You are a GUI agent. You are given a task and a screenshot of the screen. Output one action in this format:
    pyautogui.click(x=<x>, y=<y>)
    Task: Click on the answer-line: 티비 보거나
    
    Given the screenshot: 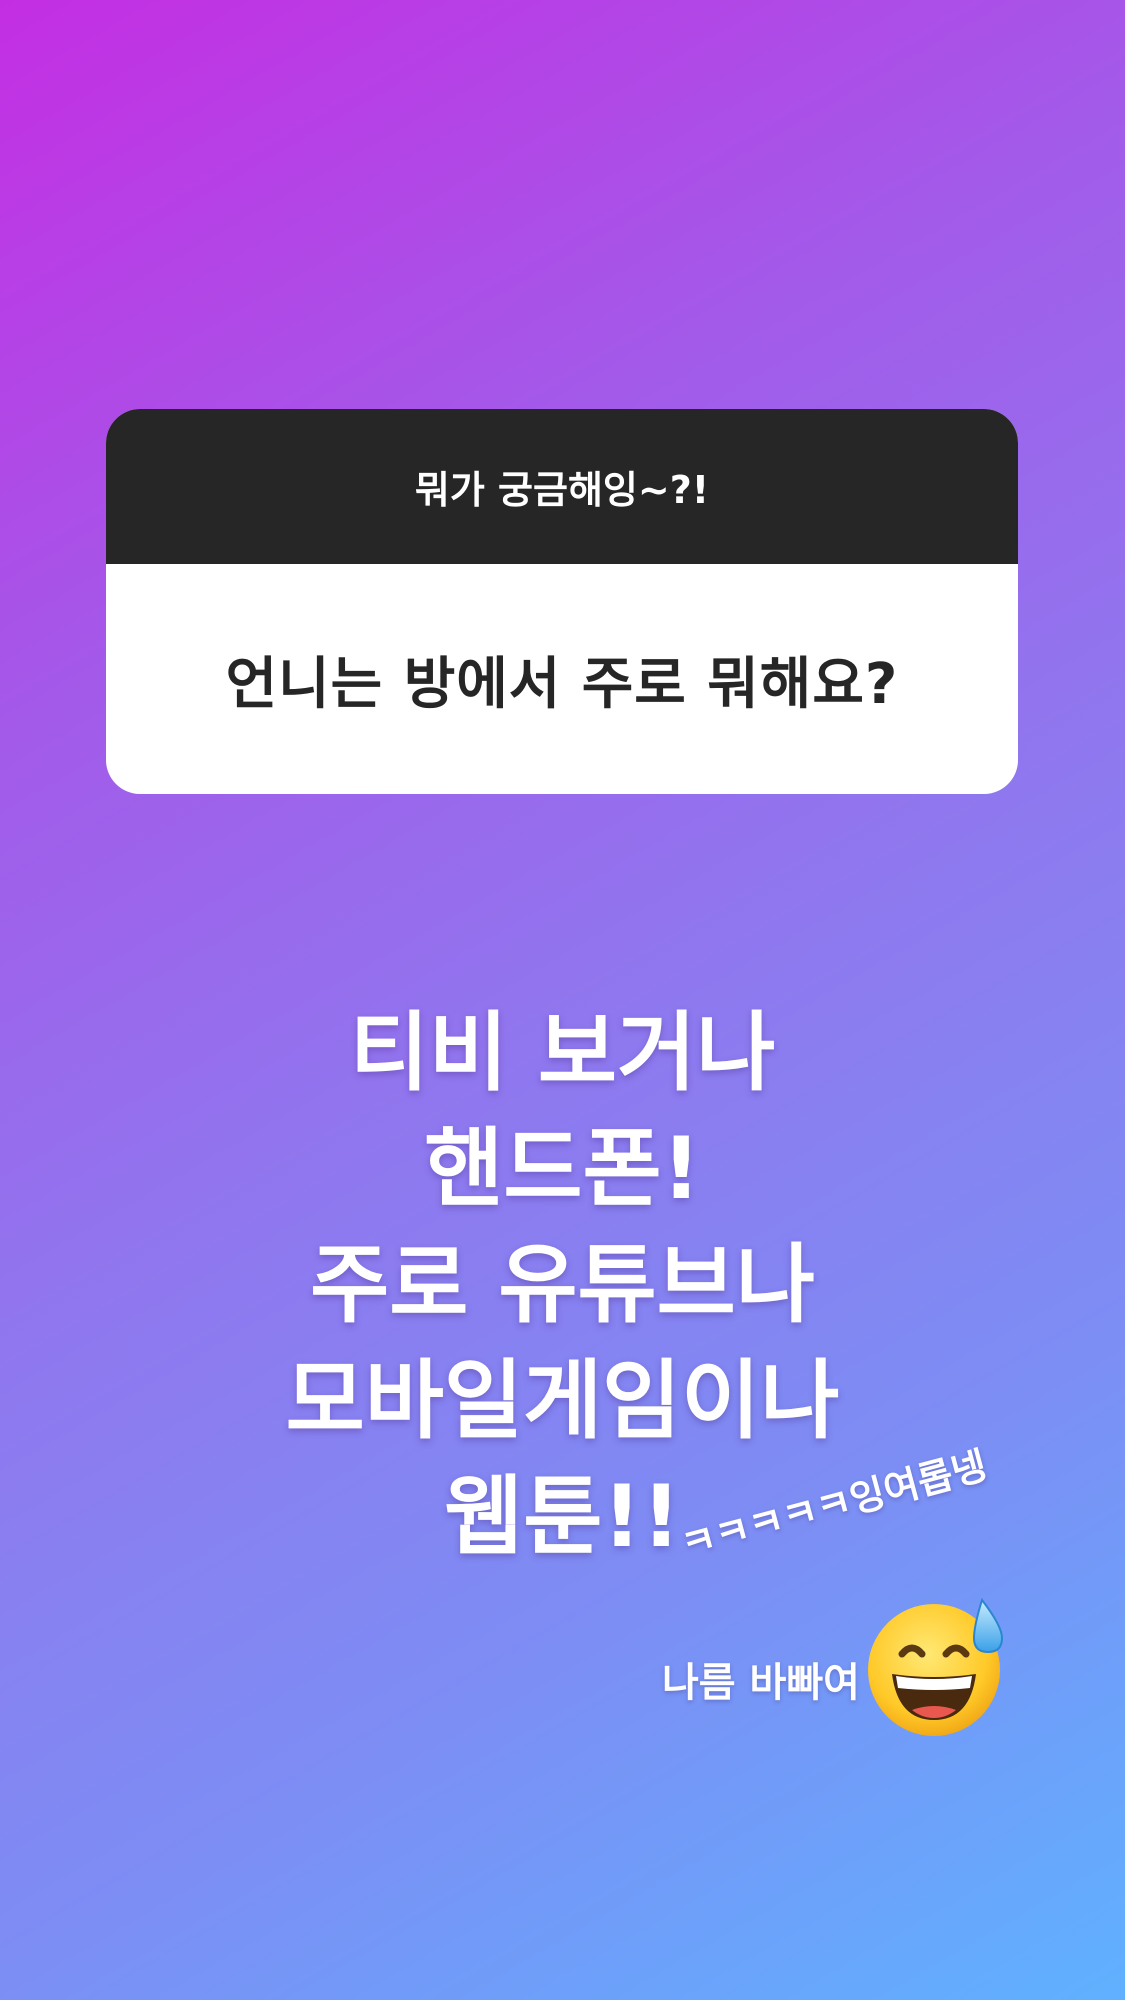 What is the action you would take?
    pyautogui.click(x=562, y=1053)
    